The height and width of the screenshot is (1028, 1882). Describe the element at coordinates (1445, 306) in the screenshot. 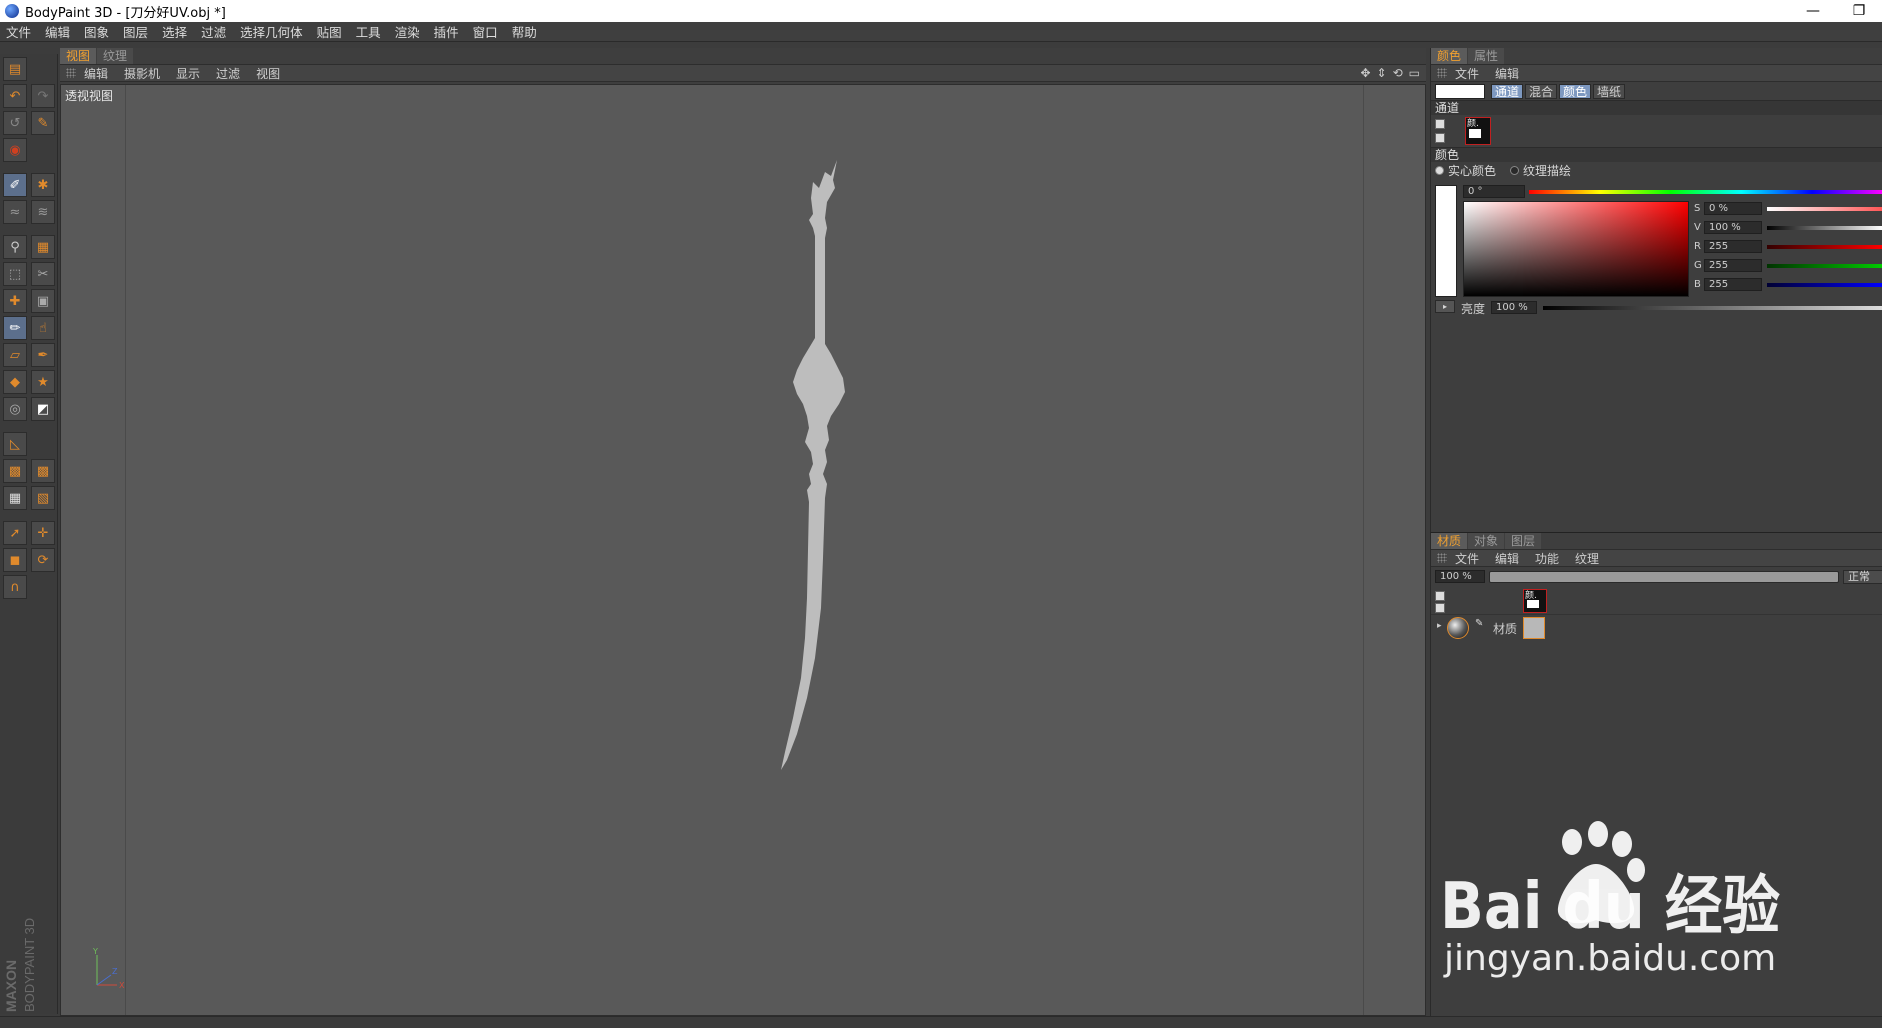

I see `brightness-expand-icon: ▸` at that location.